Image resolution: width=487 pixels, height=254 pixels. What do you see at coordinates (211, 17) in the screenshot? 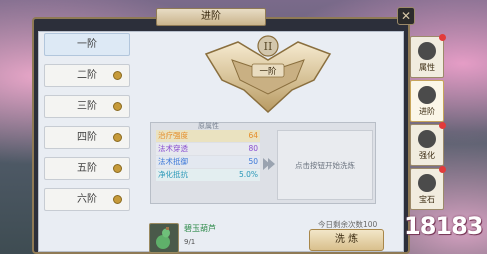
I see `dialog-title: 进阶` at bounding box center [211, 17].